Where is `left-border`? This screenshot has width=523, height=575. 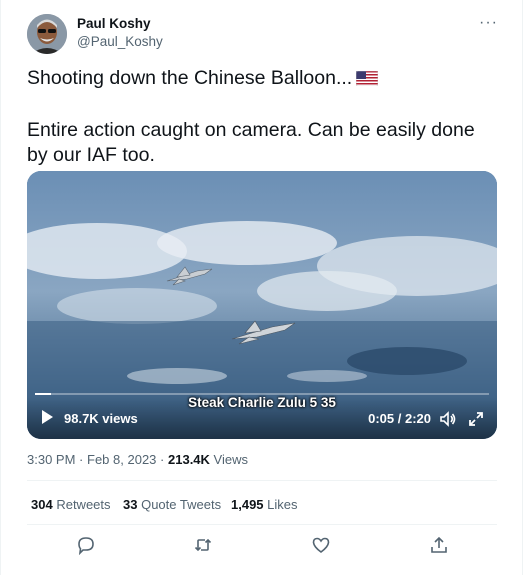 left-border is located at coordinates (0, 287).